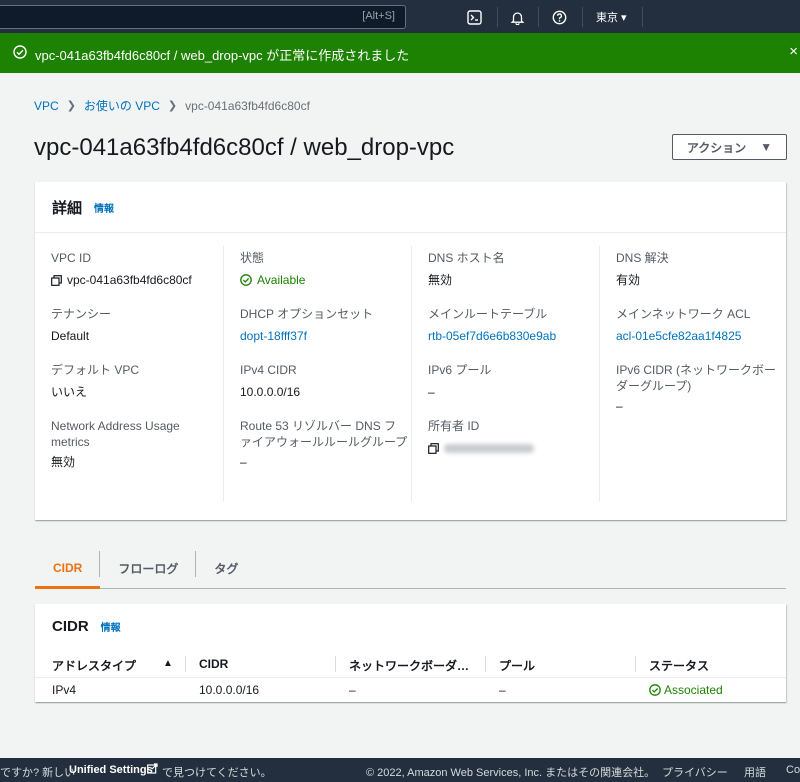 The height and width of the screenshot is (782, 800). Describe the element at coordinates (71, 106) in the screenshot. I see `chevron-right-icon: ❯` at that location.